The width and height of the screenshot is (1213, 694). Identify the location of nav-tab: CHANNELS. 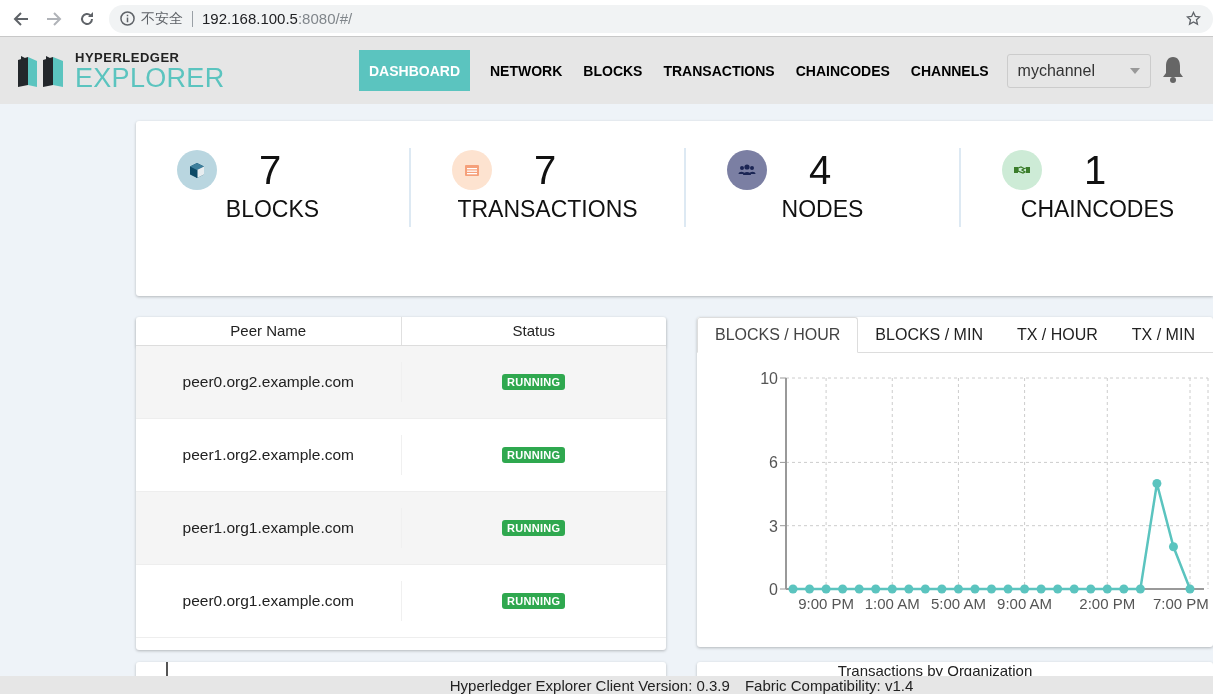
(949, 70).